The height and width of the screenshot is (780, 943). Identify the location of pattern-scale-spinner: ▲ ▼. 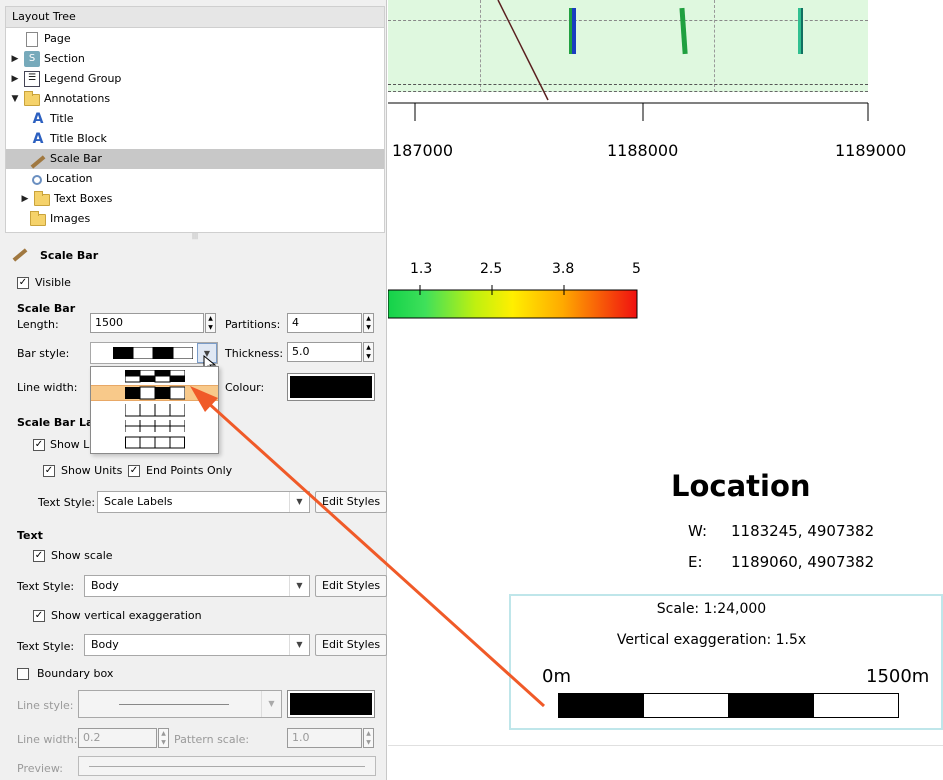
(368, 738).